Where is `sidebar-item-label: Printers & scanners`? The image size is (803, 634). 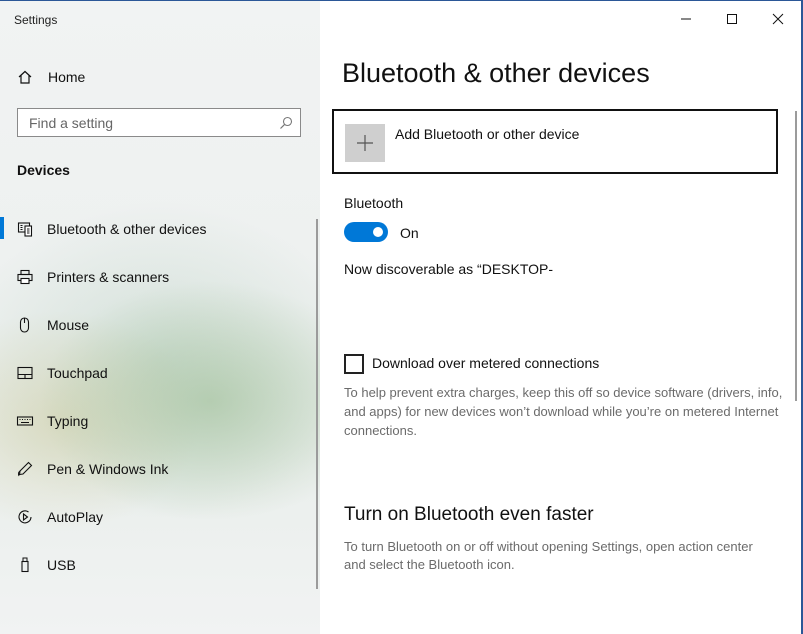
sidebar-item-label: Printers & scanners is located at coordinates (108, 277).